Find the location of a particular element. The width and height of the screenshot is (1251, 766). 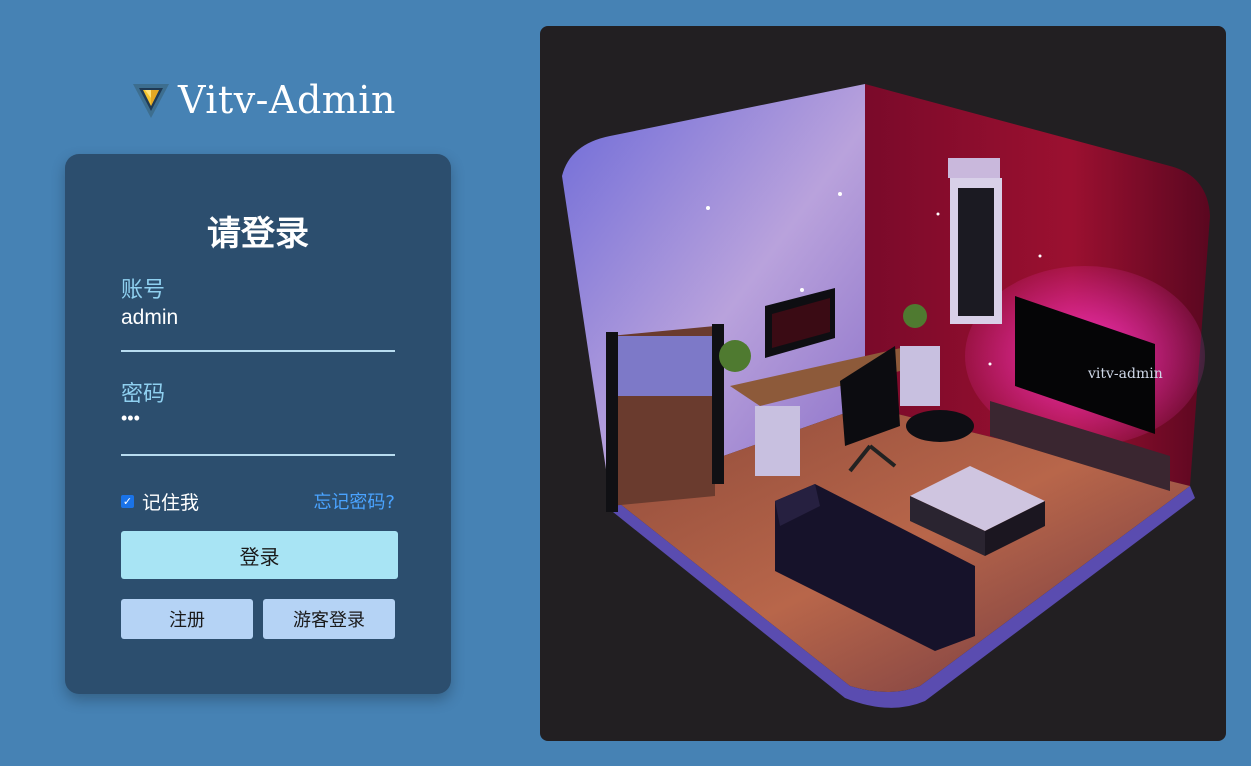

login-heading: 请登录 is located at coordinates (258, 234).